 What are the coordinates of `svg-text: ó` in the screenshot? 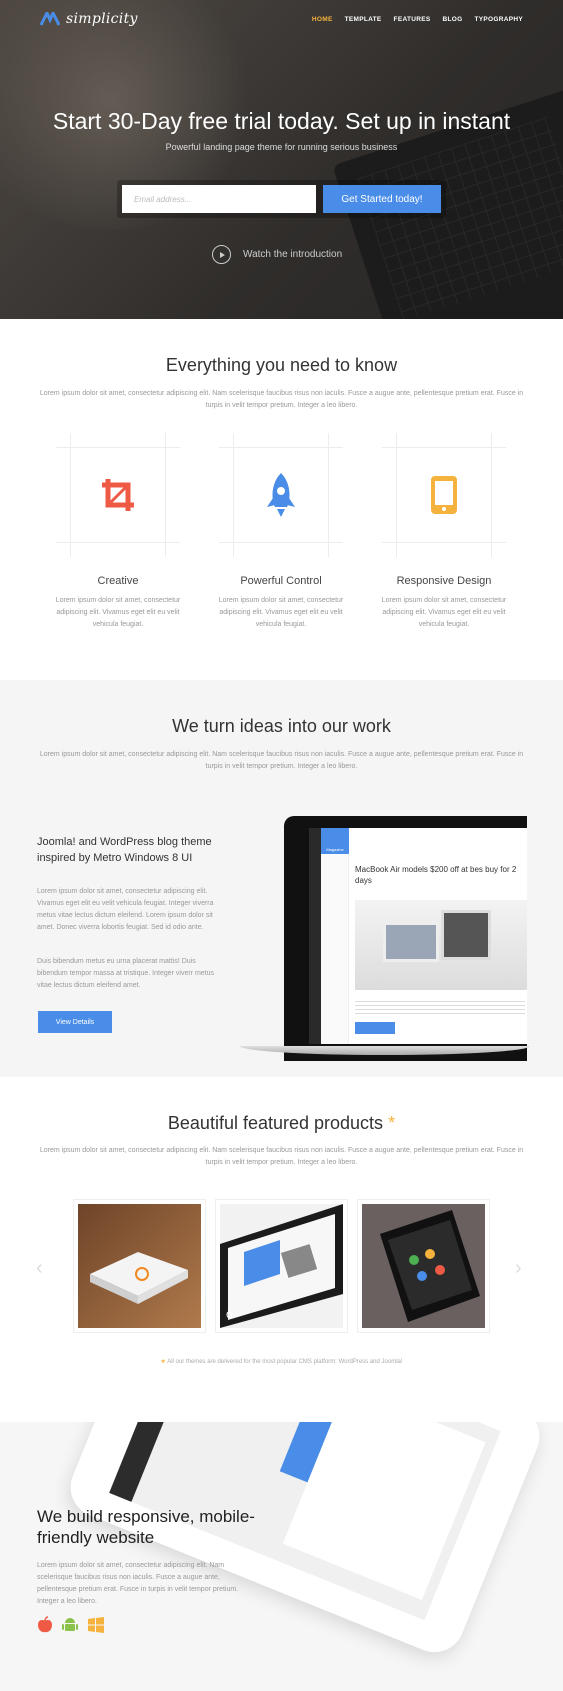 It's located at (229, 1314).